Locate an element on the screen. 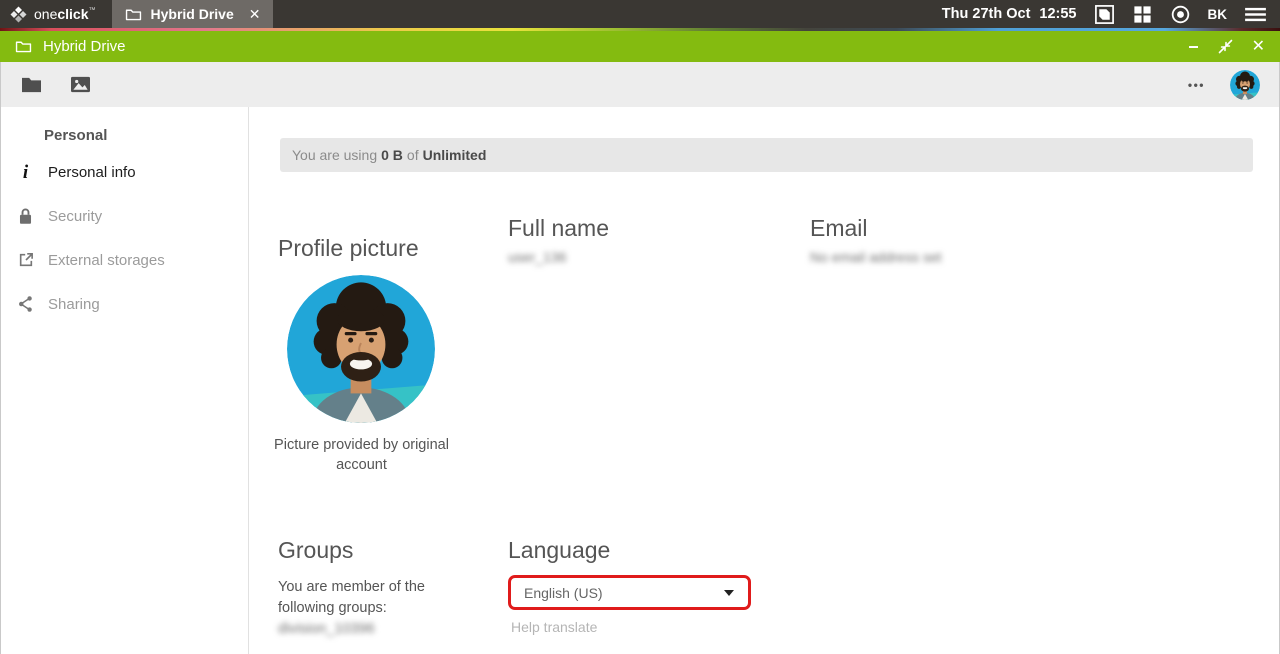  restore-window-button is located at coordinates (1225, 46).